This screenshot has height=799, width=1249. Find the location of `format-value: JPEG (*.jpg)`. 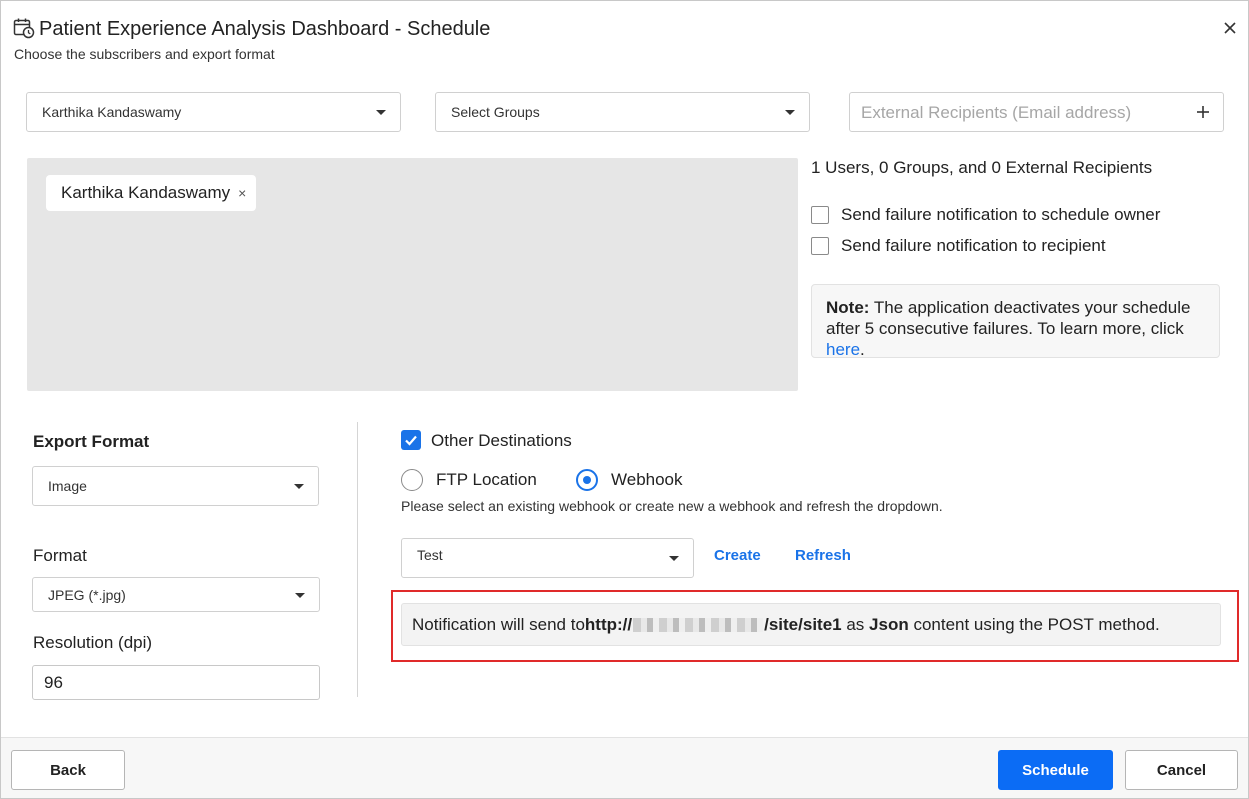

format-value: JPEG (*.jpg) is located at coordinates (87, 594).